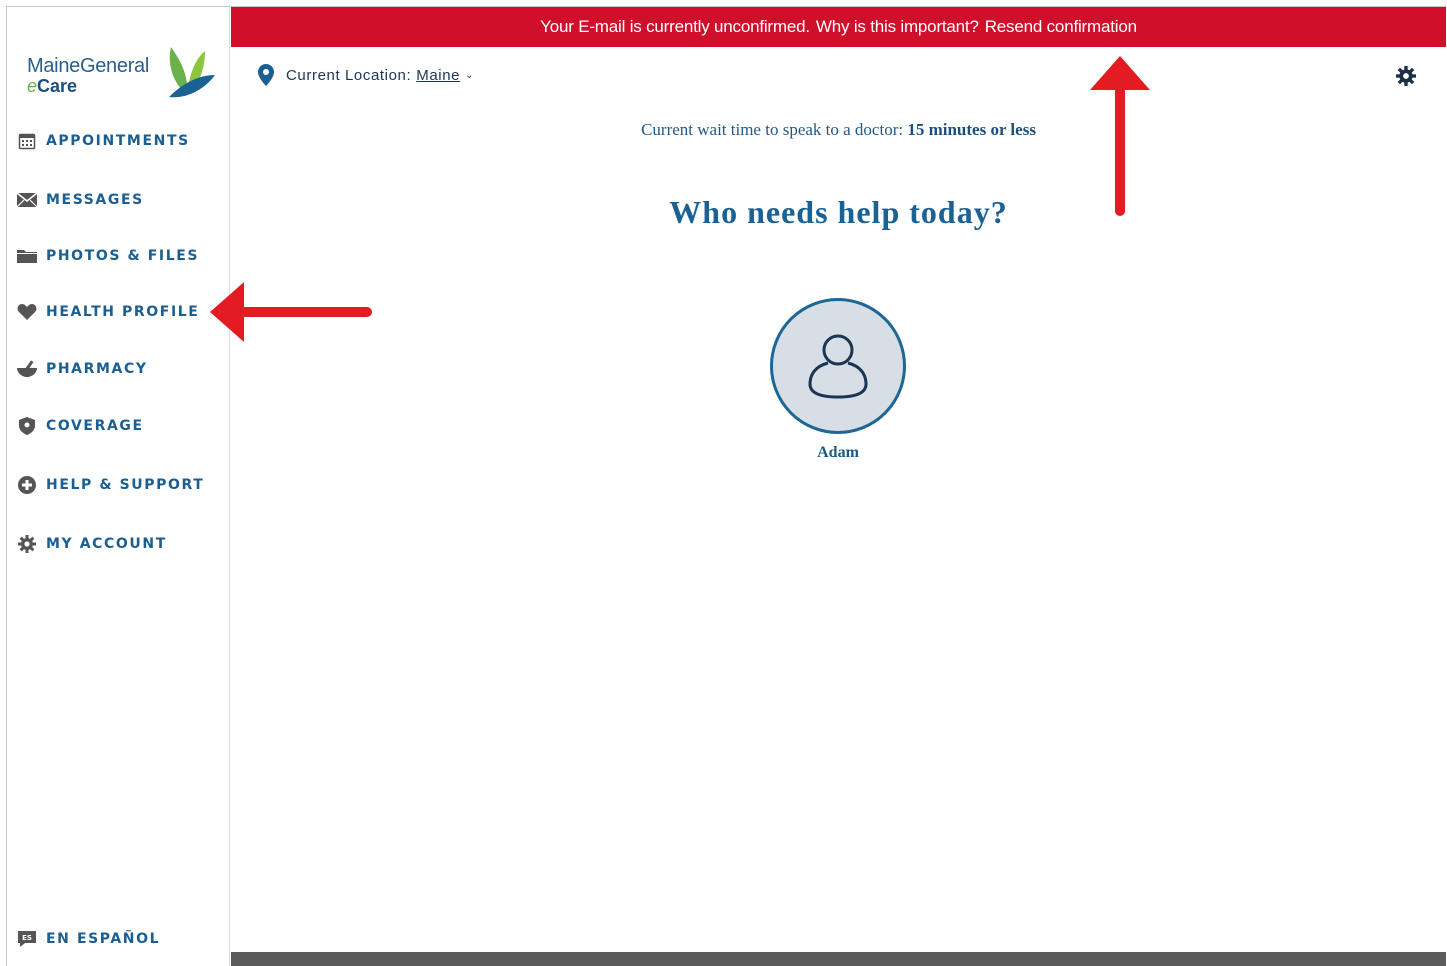  I want to click on brand-name: MaineGeneral, so click(88, 66).